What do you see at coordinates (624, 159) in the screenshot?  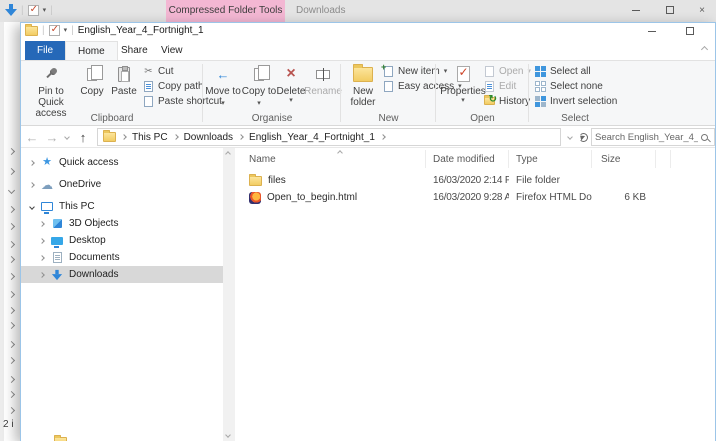 I see `column-header-size: Size` at bounding box center [624, 159].